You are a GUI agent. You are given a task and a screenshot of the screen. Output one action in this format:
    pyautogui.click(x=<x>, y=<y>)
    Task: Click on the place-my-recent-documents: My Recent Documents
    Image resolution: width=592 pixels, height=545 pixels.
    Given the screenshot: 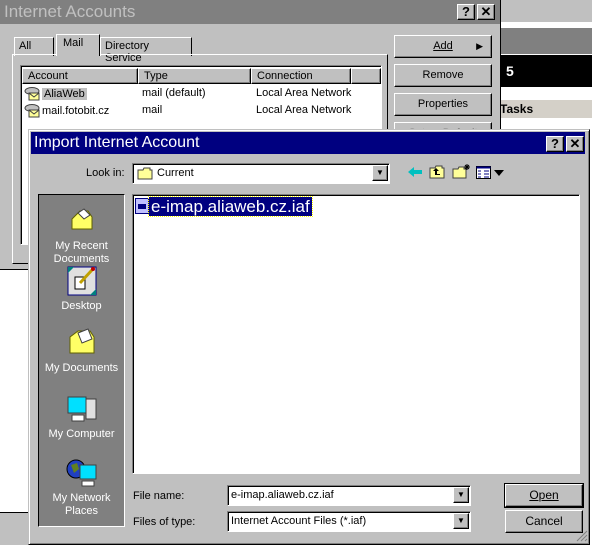 What is the action you would take?
    pyautogui.click(x=81, y=235)
    